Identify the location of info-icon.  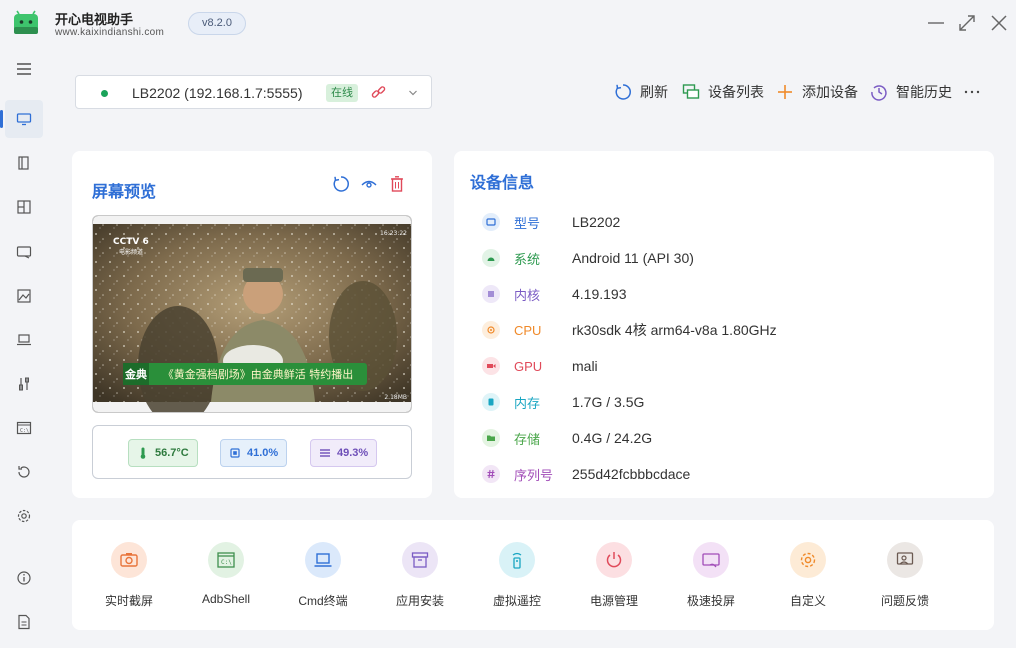
(24, 578).